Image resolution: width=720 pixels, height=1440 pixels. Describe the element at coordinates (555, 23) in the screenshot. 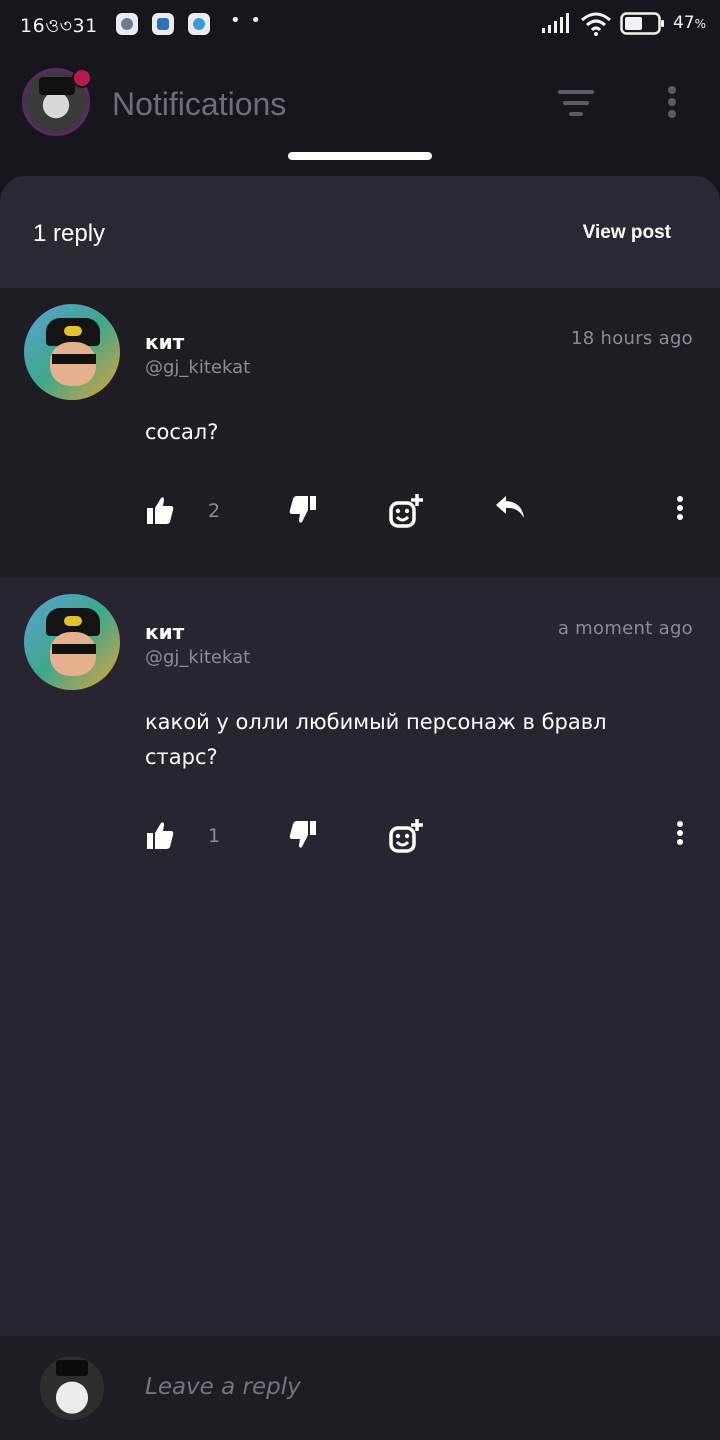

I see `signal-icon` at that location.